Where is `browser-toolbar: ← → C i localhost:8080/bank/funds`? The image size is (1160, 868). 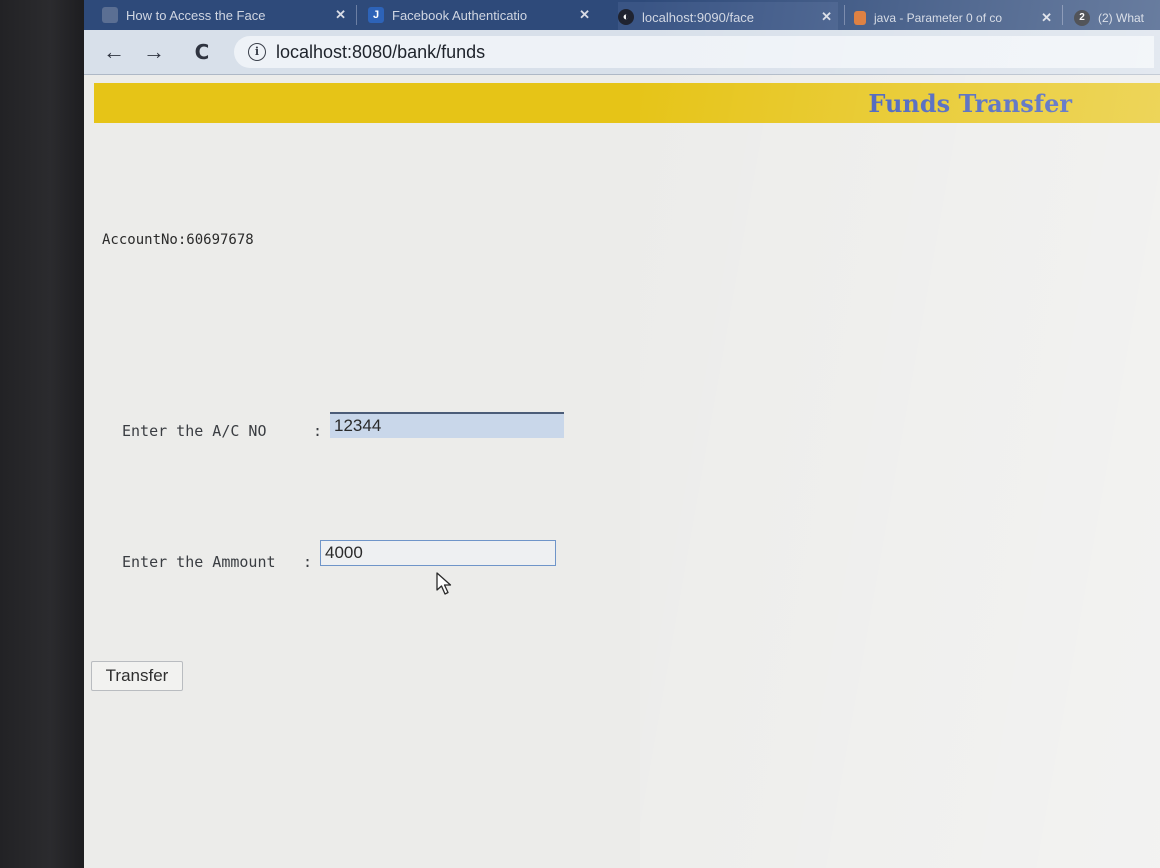
browser-toolbar: ← → C i localhost:8080/bank/funds is located at coordinates (622, 52).